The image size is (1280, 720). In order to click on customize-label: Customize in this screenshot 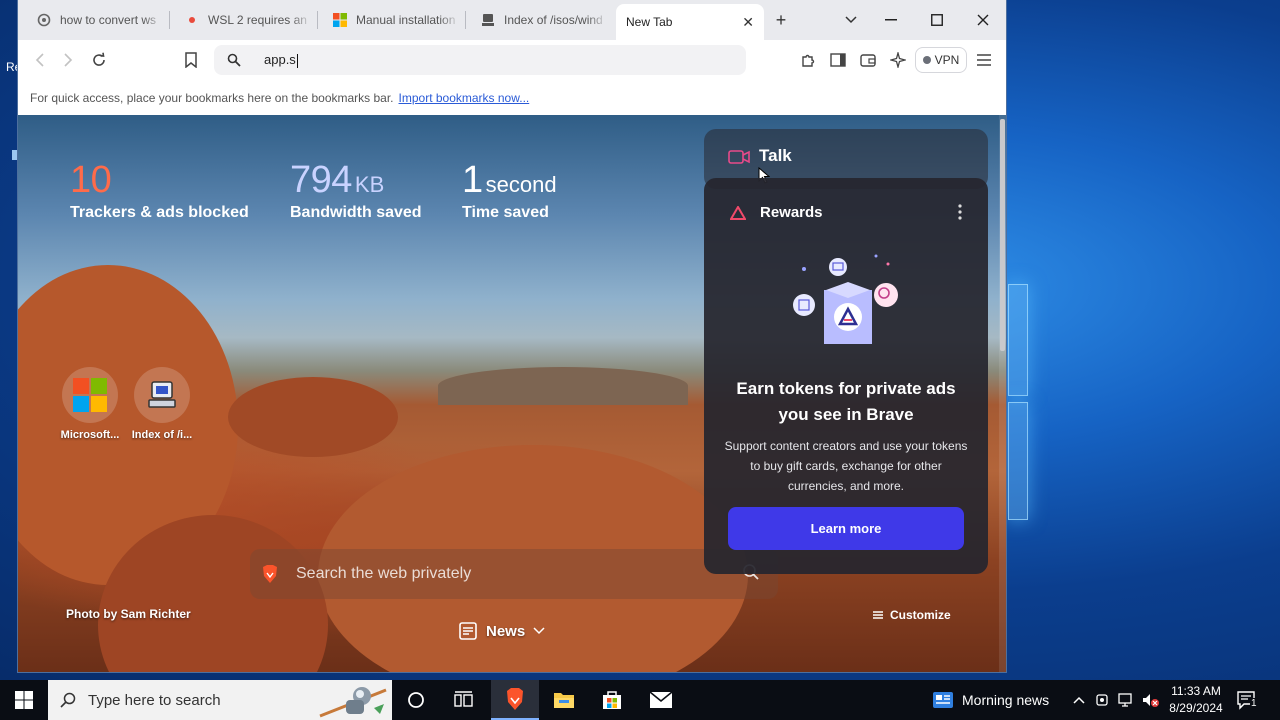, I will do `click(920, 615)`.